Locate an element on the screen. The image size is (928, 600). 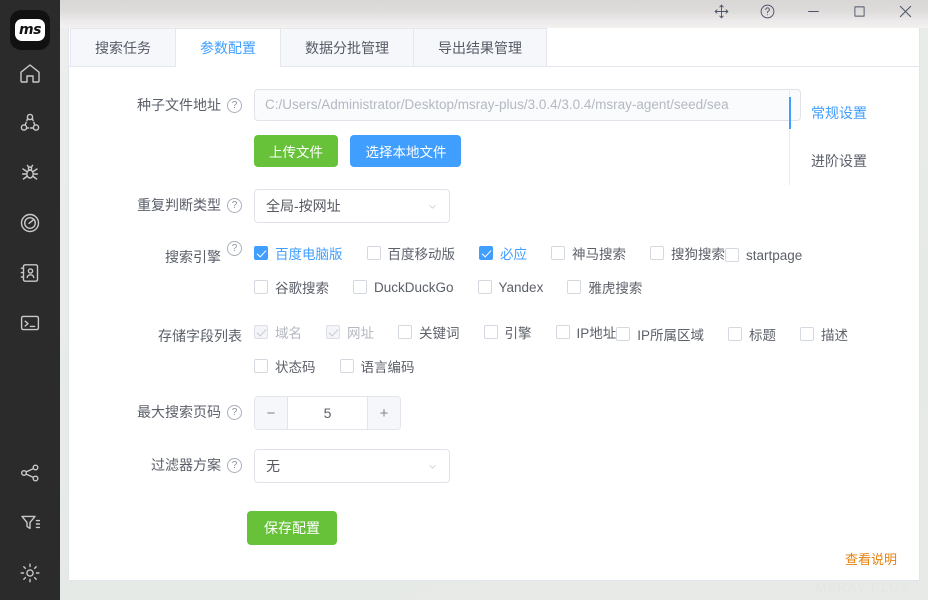
tab-label: 数据分批管理 is located at coordinates (347, 47).